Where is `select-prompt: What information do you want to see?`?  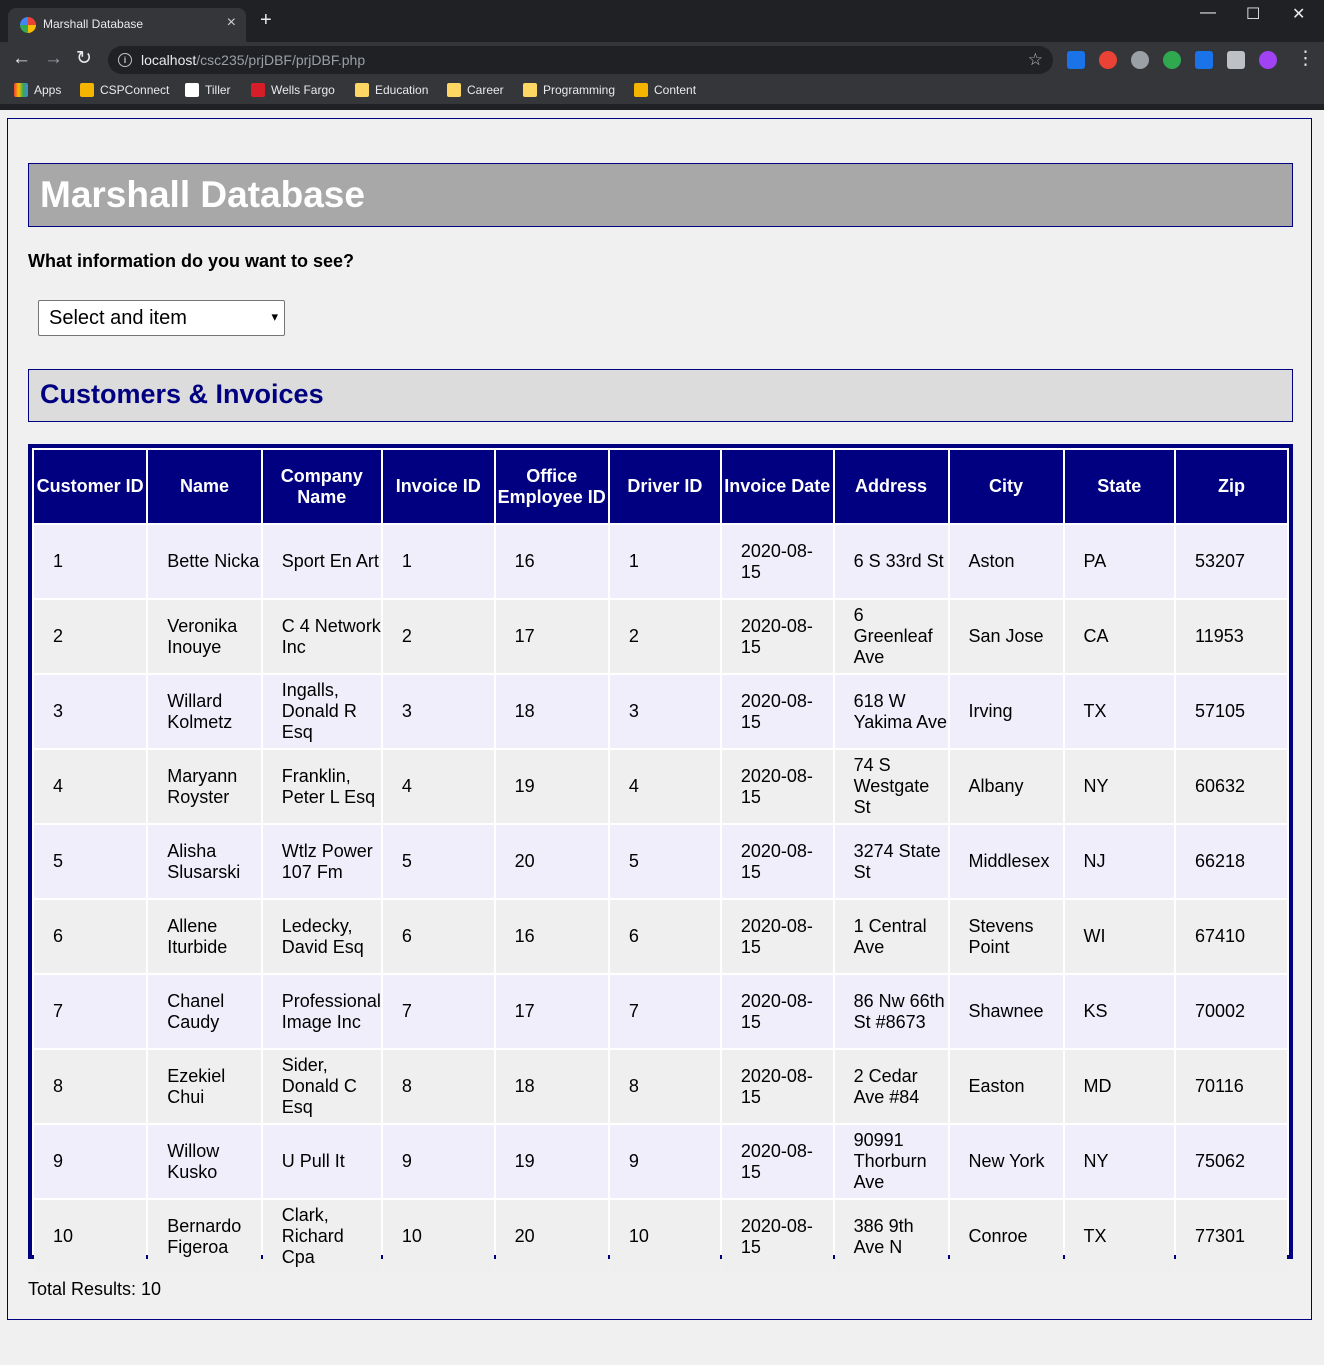
select-prompt: What information do you want to see? is located at coordinates (191, 261).